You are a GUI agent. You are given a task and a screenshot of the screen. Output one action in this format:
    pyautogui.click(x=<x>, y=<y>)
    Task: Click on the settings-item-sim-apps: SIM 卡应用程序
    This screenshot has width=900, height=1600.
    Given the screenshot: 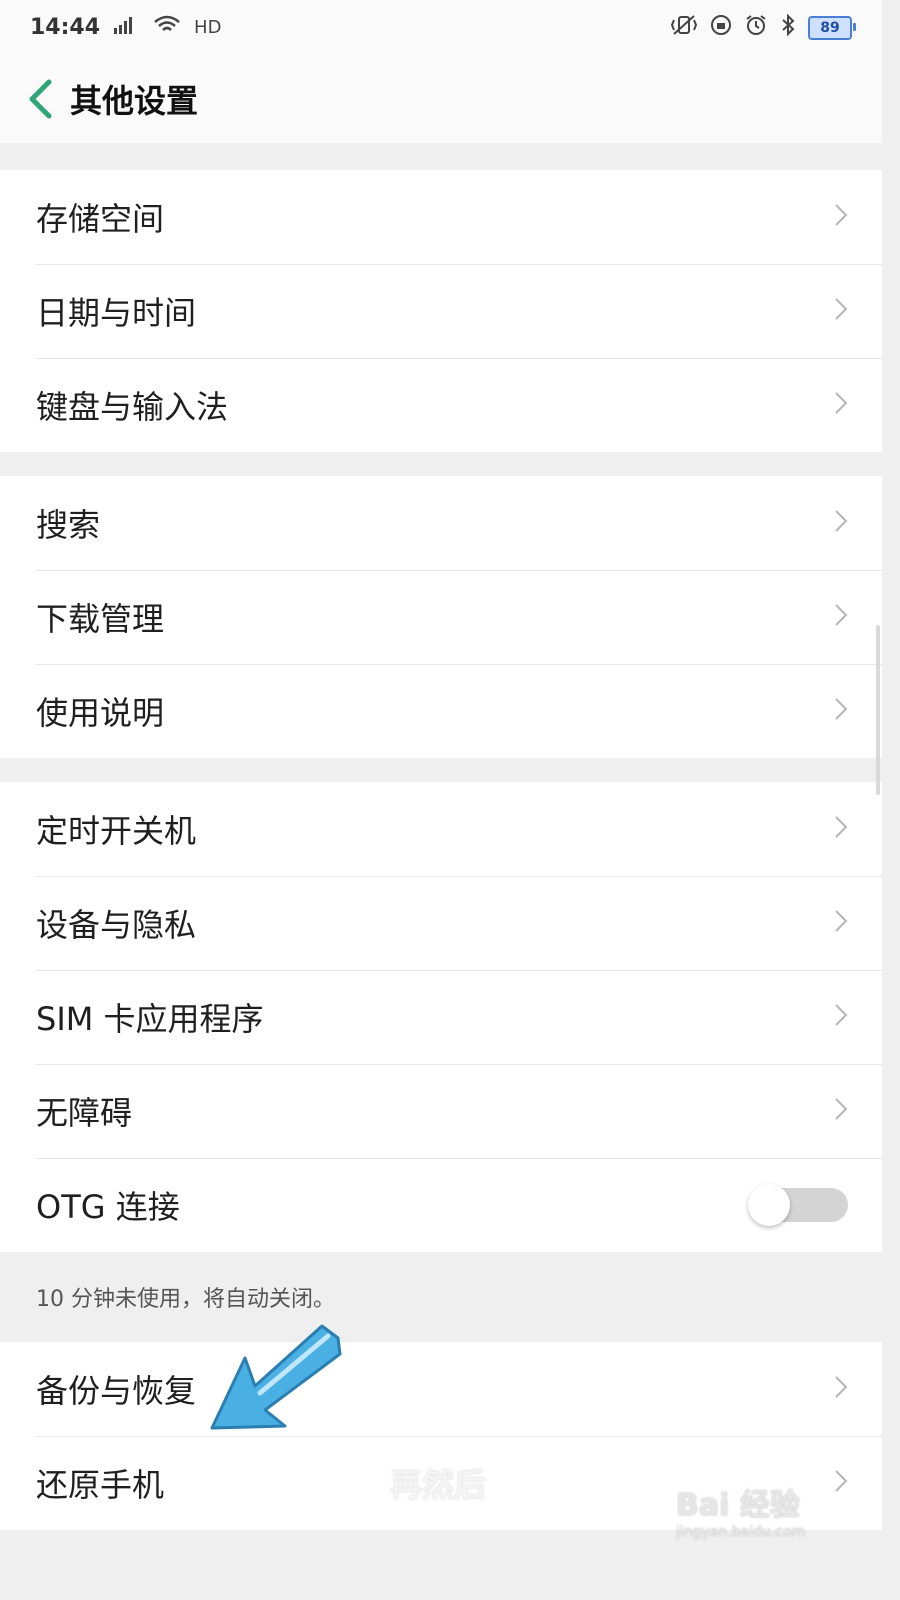 What is the action you would take?
    pyautogui.click(x=441, y=1017)
    